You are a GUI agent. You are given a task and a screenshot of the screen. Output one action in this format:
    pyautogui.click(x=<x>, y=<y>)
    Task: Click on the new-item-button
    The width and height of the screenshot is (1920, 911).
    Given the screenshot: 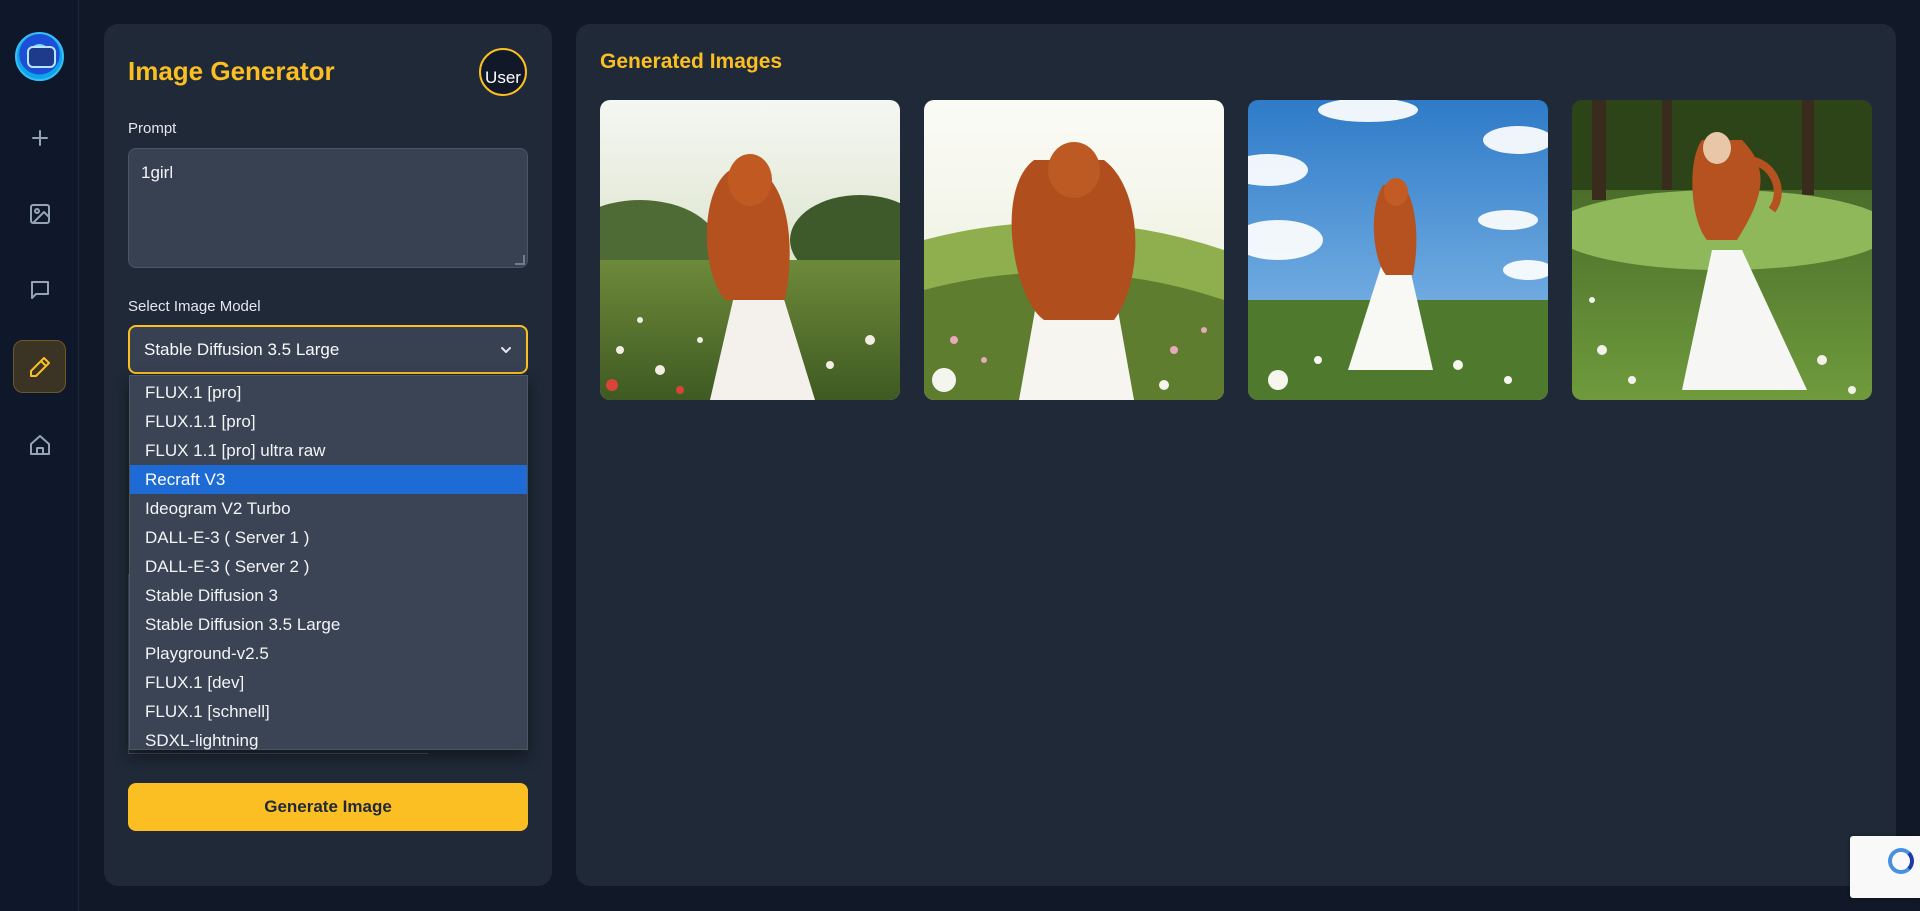 What is the action you would take?
    pyautogui.click(x=39, y=137)
    